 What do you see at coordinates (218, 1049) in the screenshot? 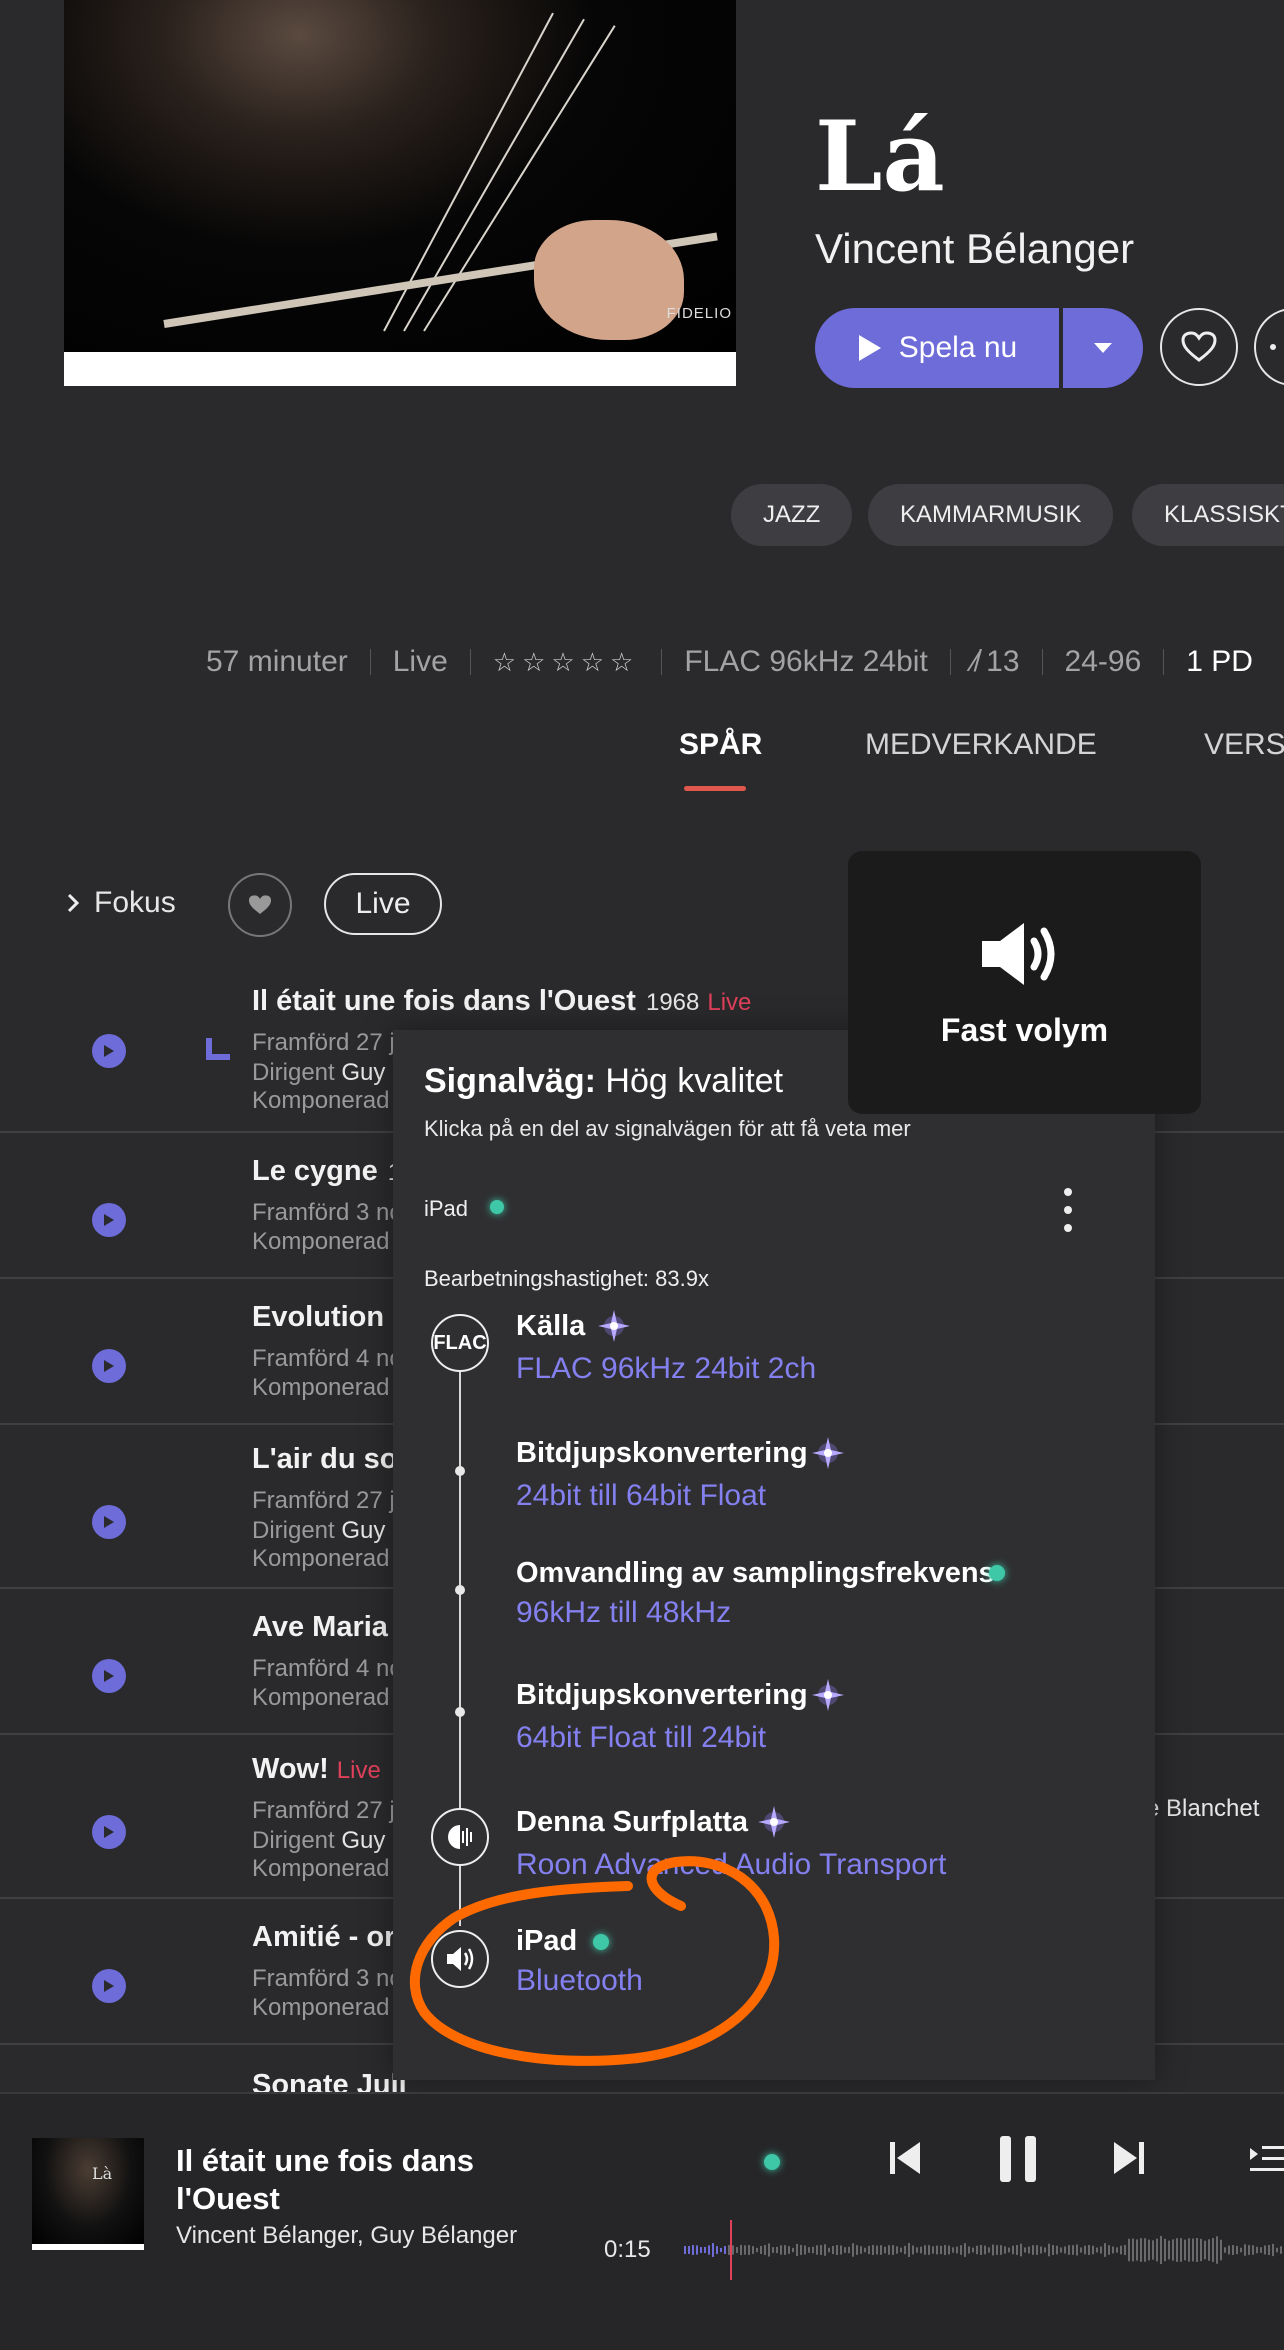
I see `now-playing-icon` at bounding box center [218, 1049].